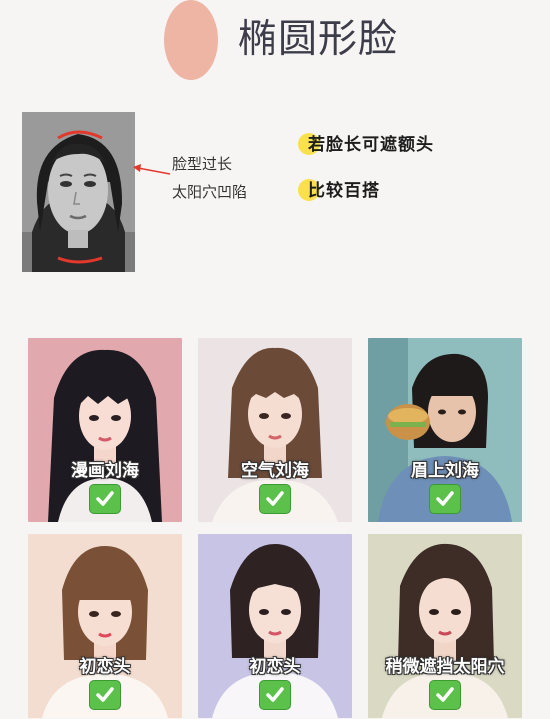 This screenshot has height=719, width=550. I want to click on page-header: 椭圆形脸, so click(275, 47).